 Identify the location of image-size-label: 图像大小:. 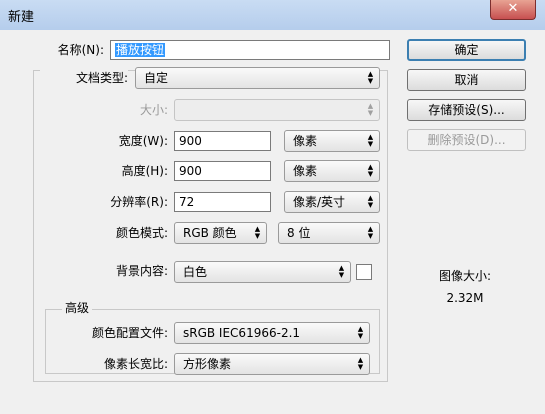
(465, 276).